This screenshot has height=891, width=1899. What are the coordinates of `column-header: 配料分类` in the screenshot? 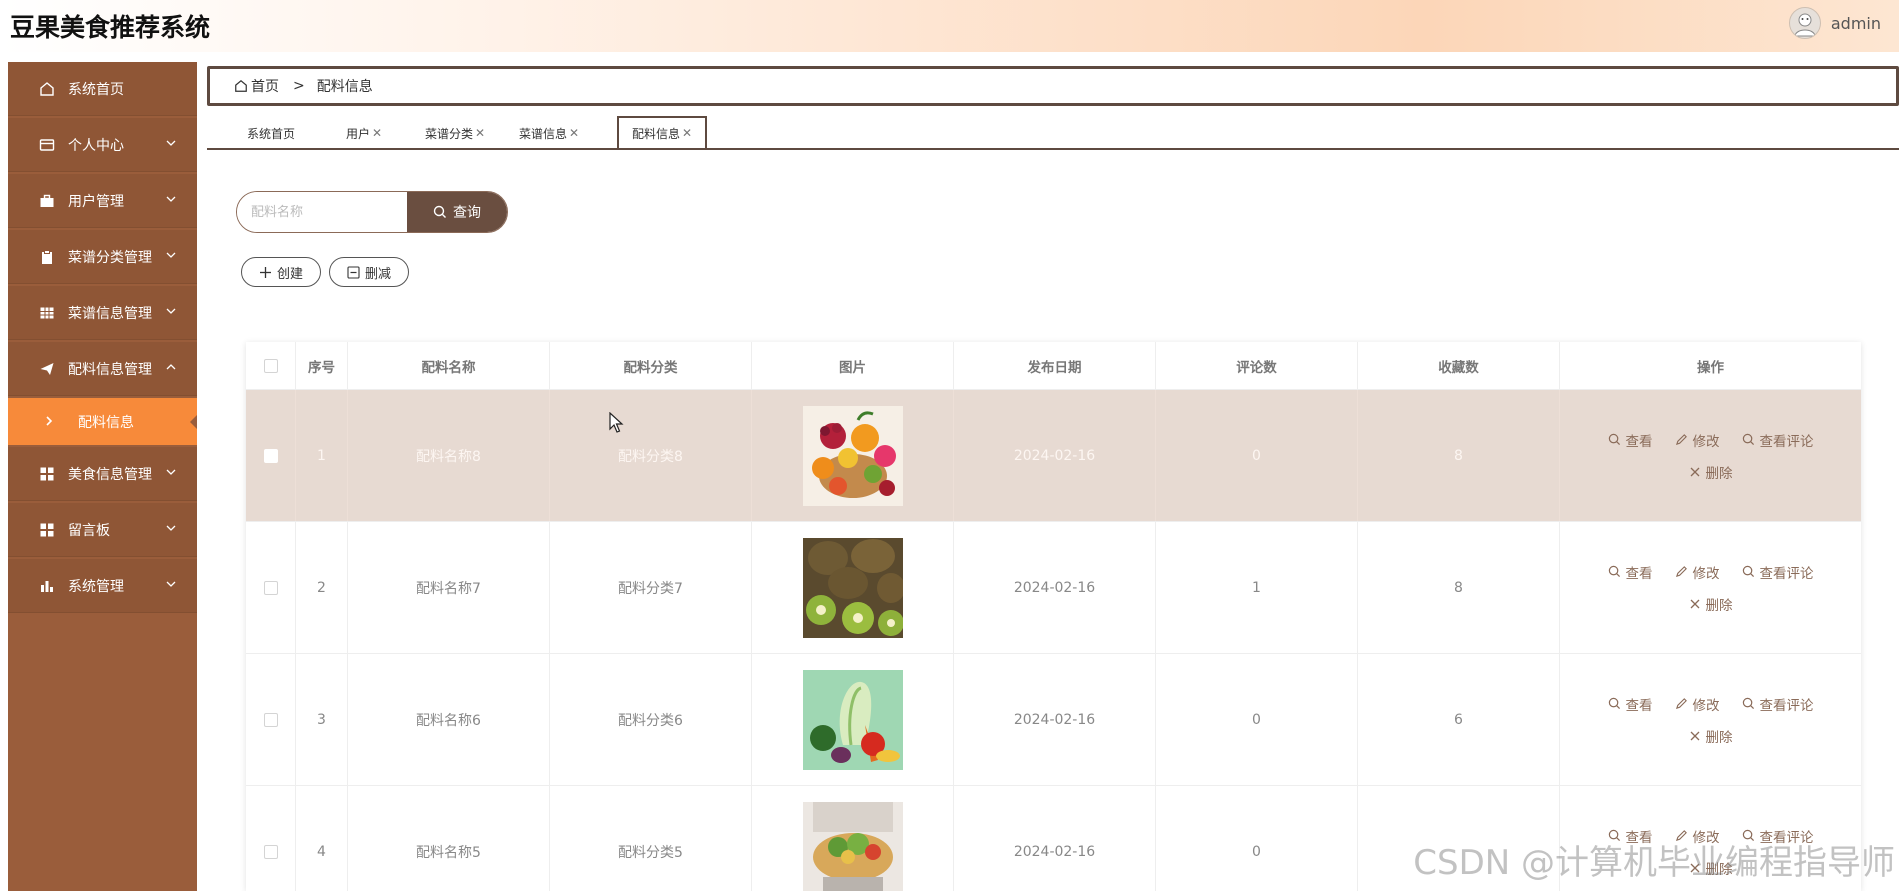 It's located at (651, 365).